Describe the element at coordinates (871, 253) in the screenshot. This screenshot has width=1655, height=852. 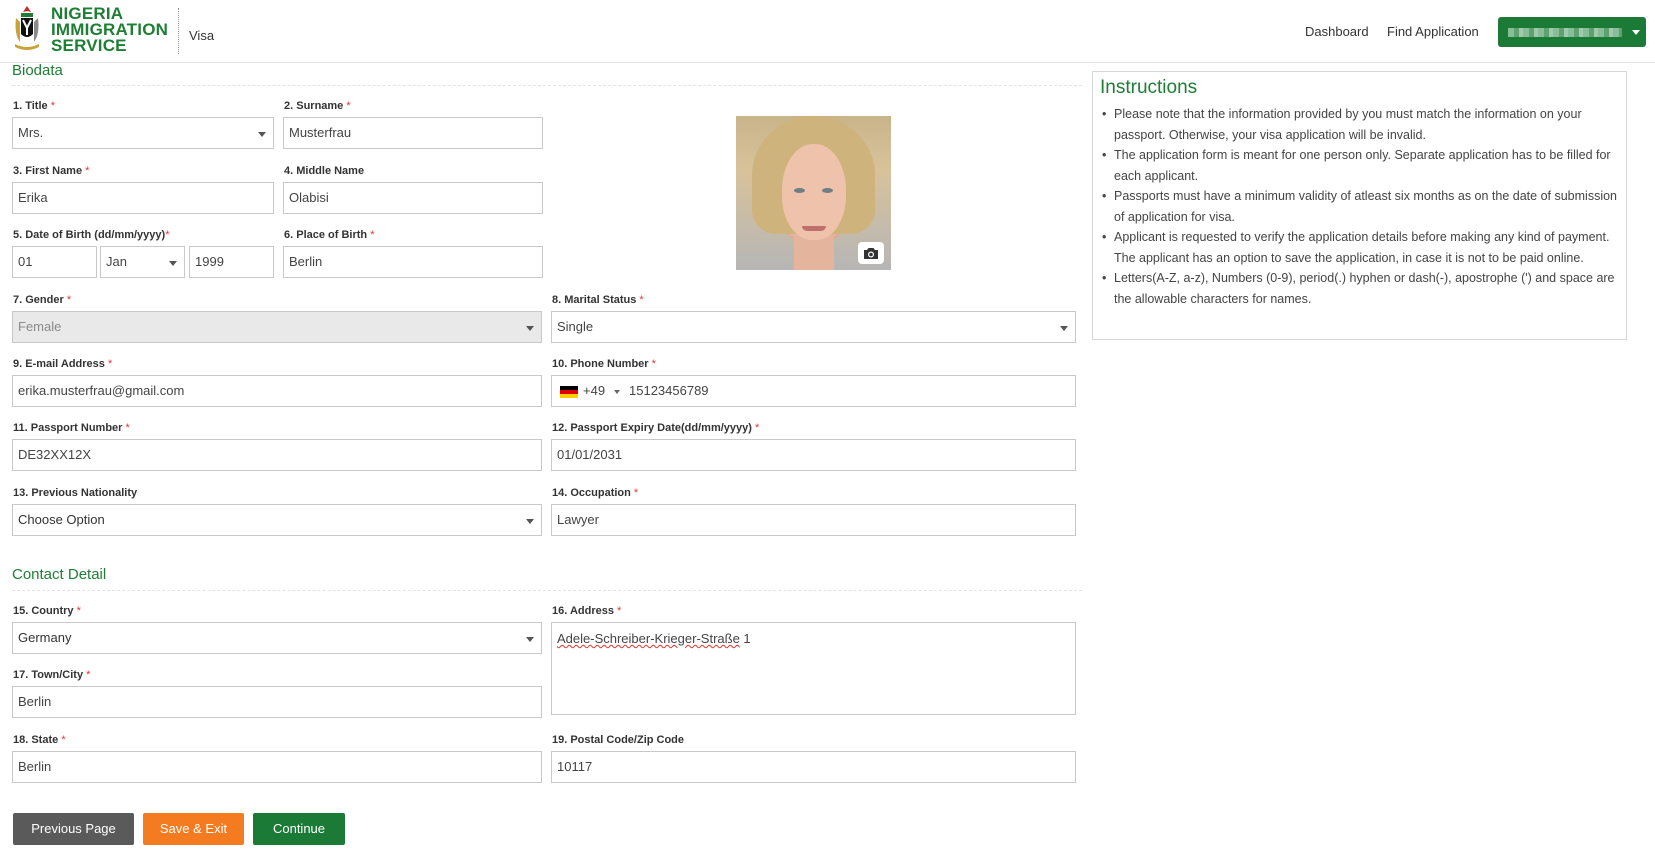
I see `camera-icon` at that location.